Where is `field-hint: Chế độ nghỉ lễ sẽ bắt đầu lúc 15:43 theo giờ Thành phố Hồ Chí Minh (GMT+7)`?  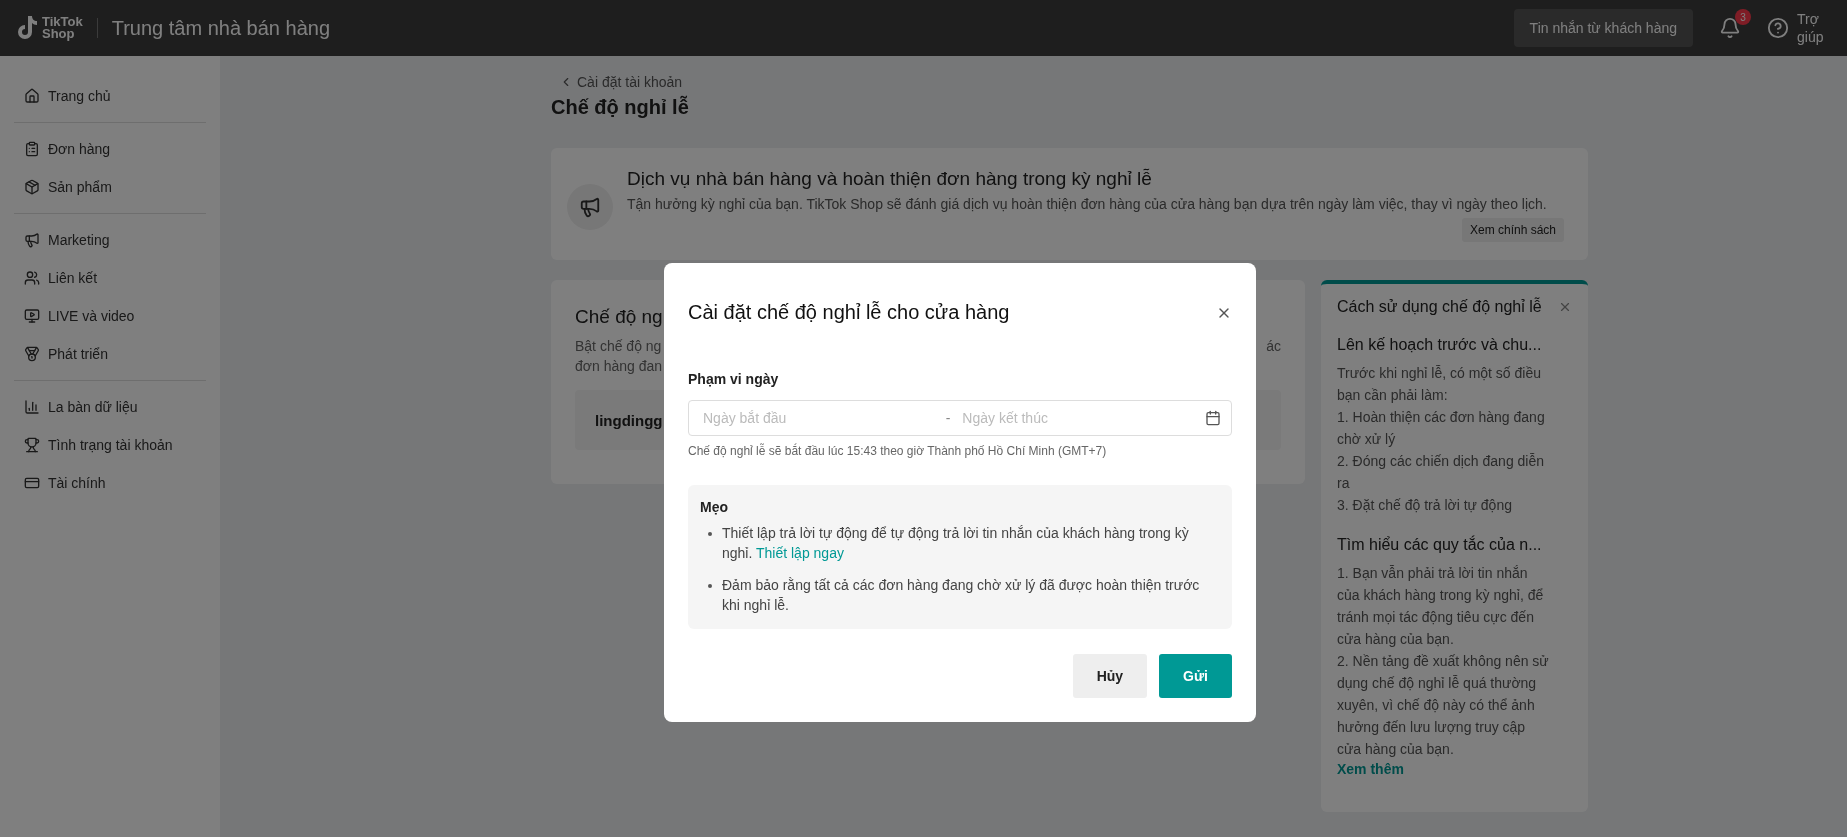 field-hint: Chế độ nghỉ lễ sẽ bắt đầu lúc 15:43 theo giờ Thành phố Hồ Chí Minh (GMT+7) is located at coordinates (898, 451).